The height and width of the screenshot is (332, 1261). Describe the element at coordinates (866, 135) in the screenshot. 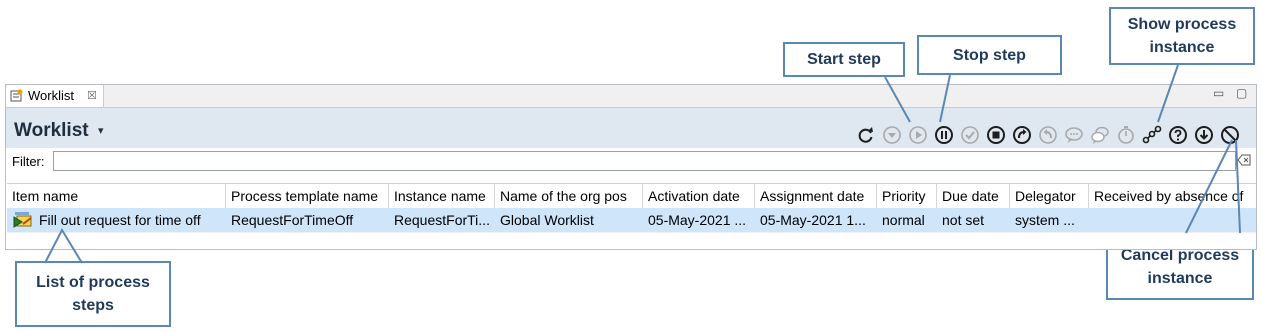

I see `refresh-icon` at that location.